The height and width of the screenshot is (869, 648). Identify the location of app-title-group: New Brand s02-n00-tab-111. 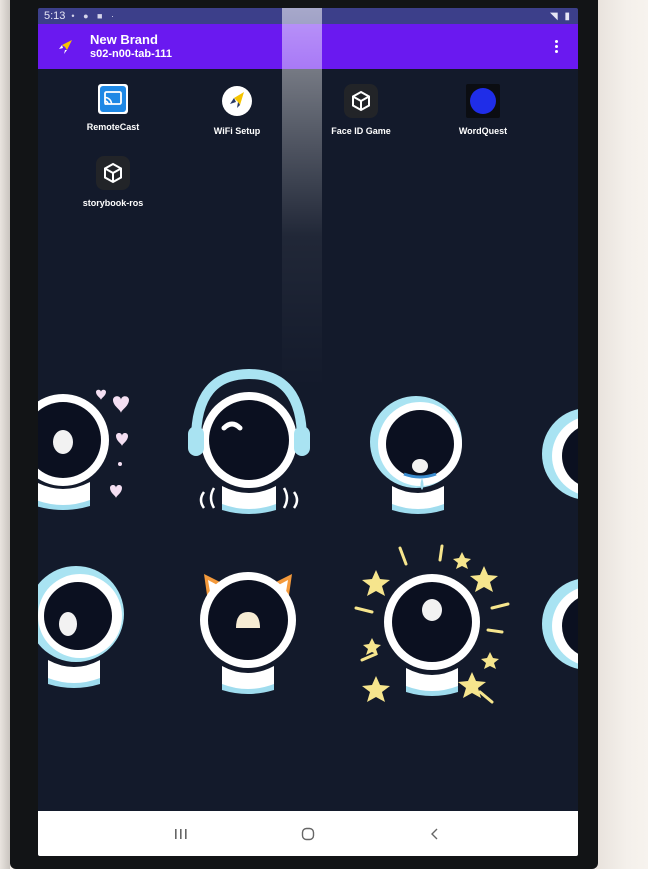
(131, 46).